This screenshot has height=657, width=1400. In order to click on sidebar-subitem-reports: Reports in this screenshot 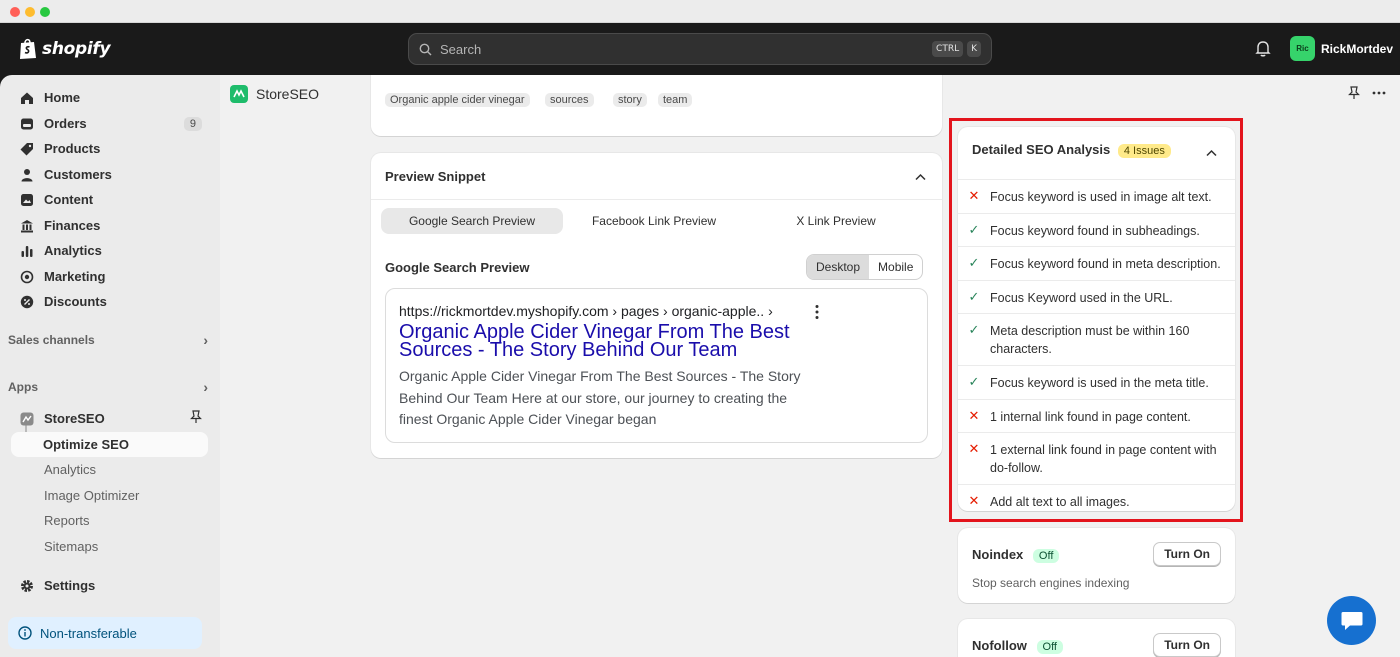, I will do `click(67, 520)`.